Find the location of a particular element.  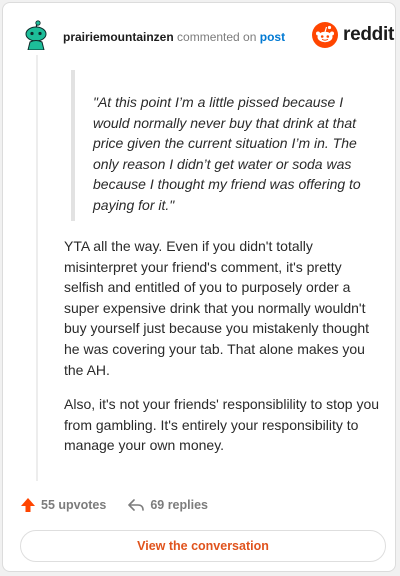

upvote-count: 55 upvotes is located at coordinates (63, 505).